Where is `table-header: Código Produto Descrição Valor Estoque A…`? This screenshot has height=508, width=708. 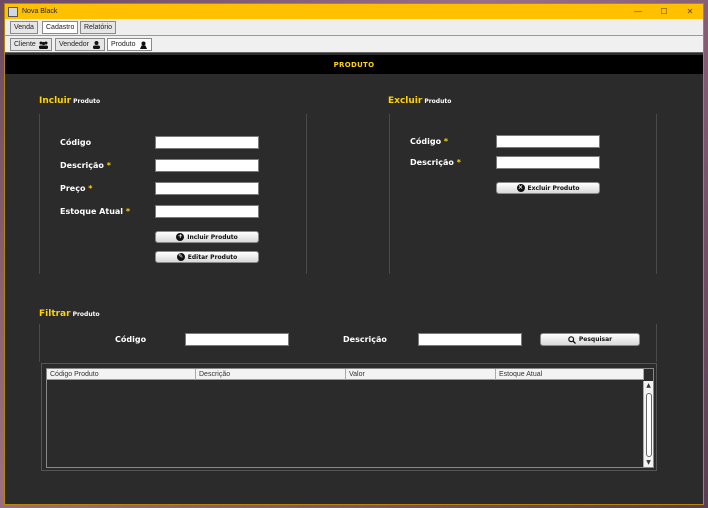
table-header: Código Produto Descrição Valor Estoque A… is located at coordinates (345, 374).